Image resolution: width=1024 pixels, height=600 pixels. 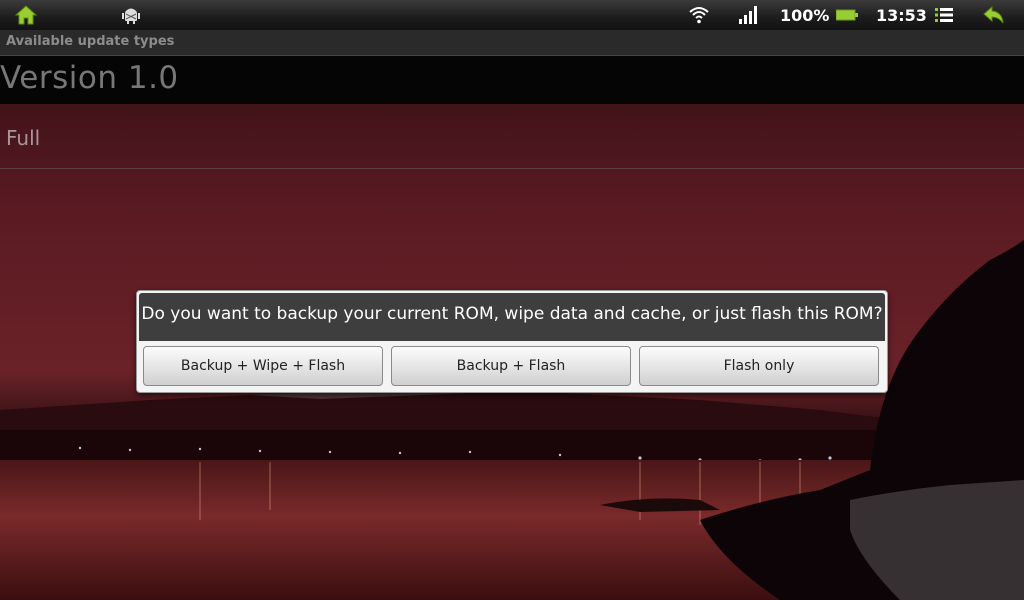 What do you see at coordinates (805, 15) in the screenshot?
I see `battery-level: 100%` at bounding box center [805, 15].